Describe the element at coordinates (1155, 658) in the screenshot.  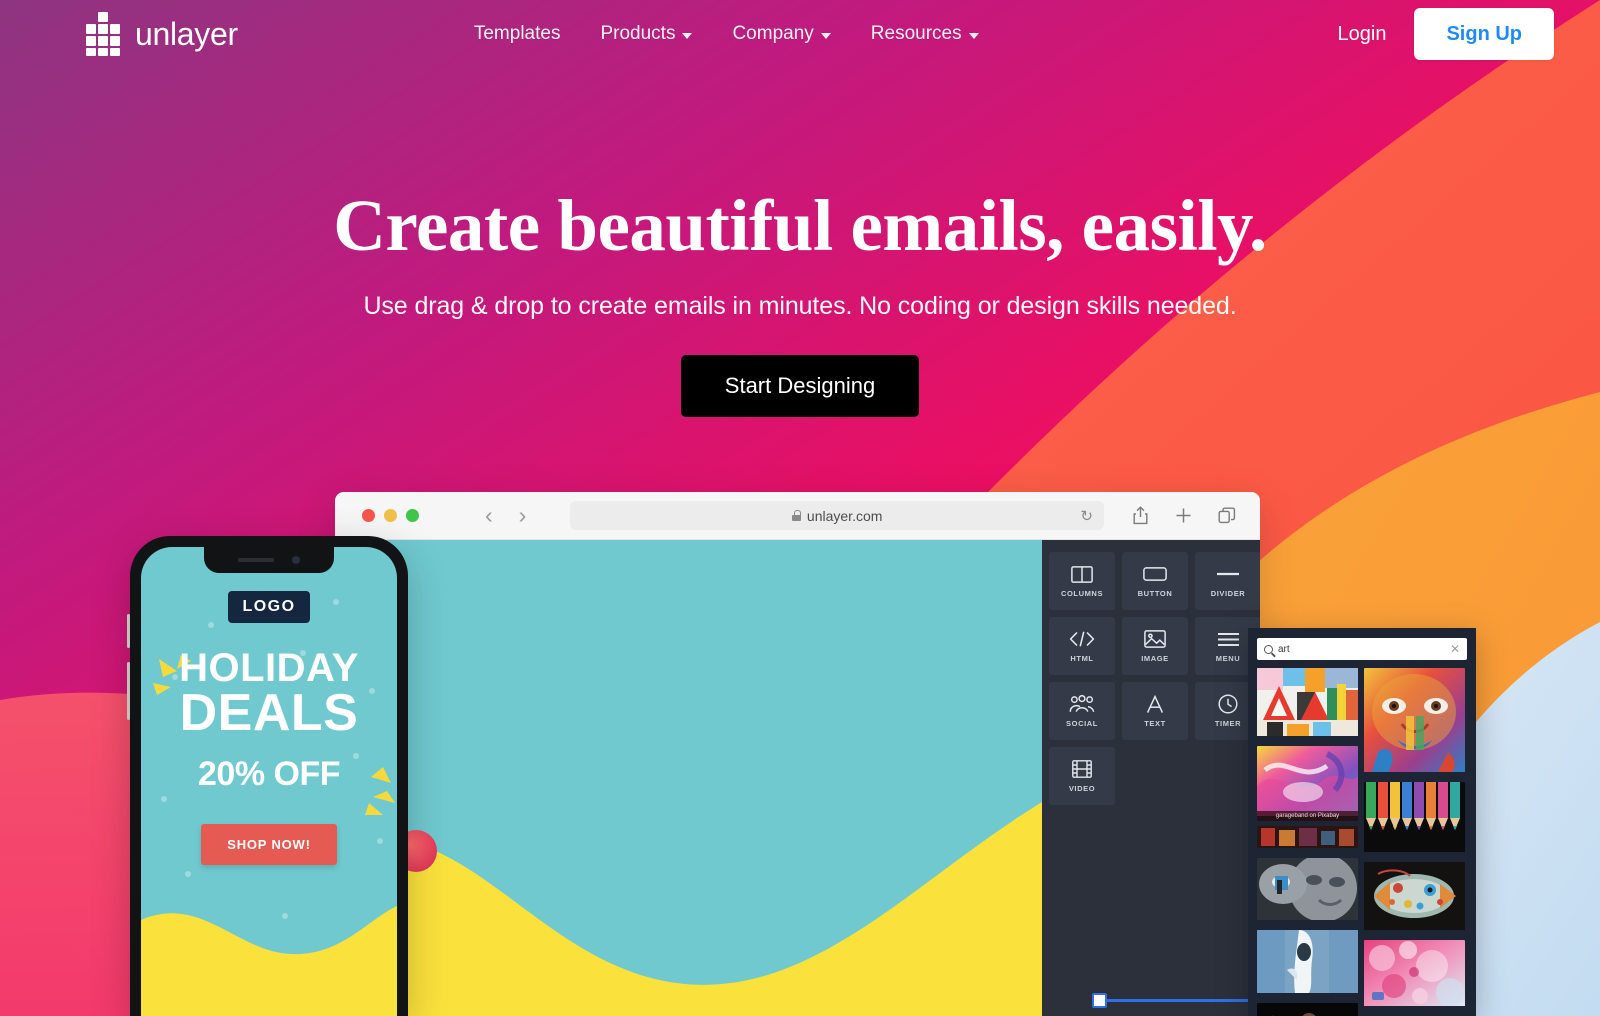
I see `tool-label-image: IMAGE` at that location.